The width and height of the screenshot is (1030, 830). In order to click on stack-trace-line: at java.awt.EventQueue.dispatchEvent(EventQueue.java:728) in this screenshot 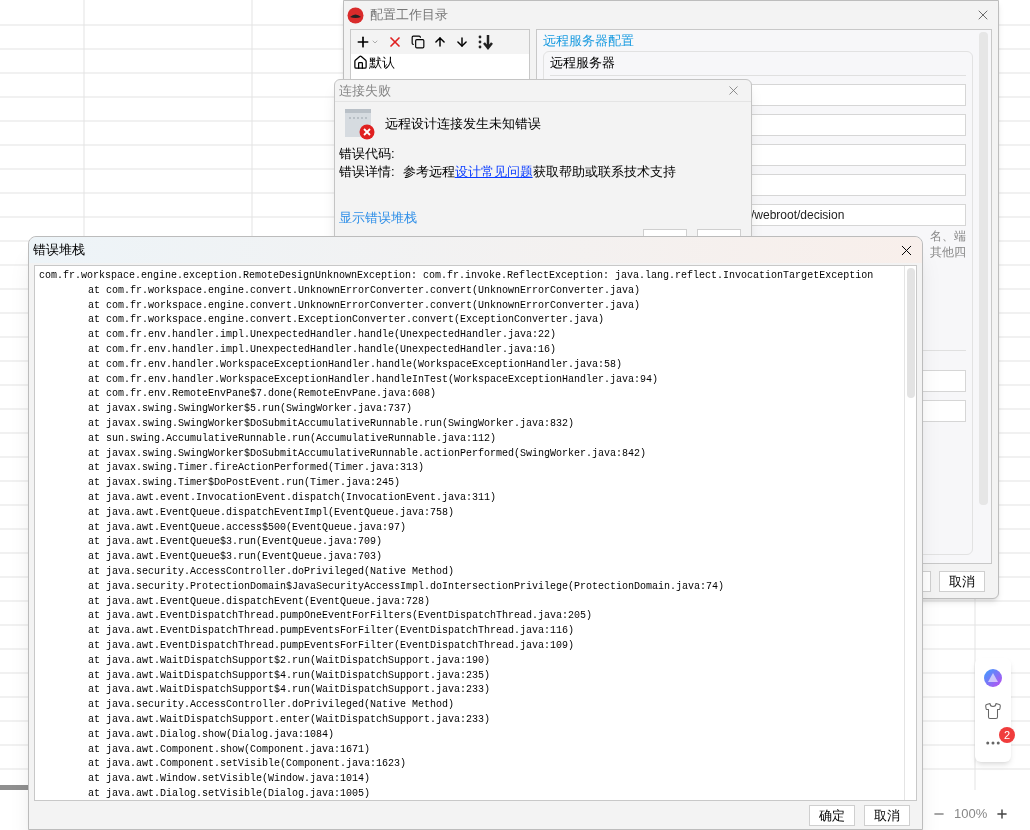, I will do `click(259, 601)`.